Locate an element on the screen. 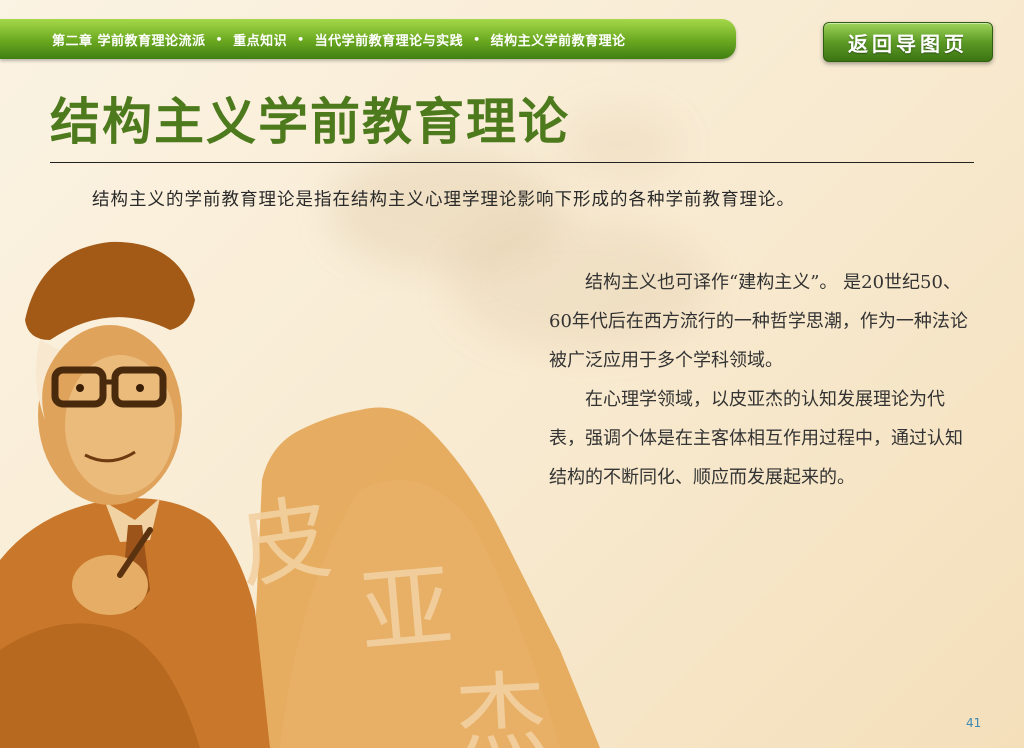  eye-left is located at coordinates (80, 388).